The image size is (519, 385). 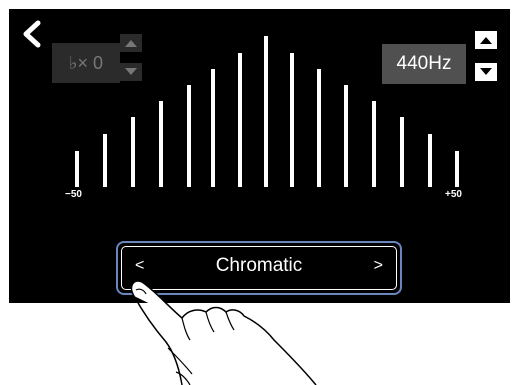 I want to click on mode-next-button: >, so click(x=378, y=266).